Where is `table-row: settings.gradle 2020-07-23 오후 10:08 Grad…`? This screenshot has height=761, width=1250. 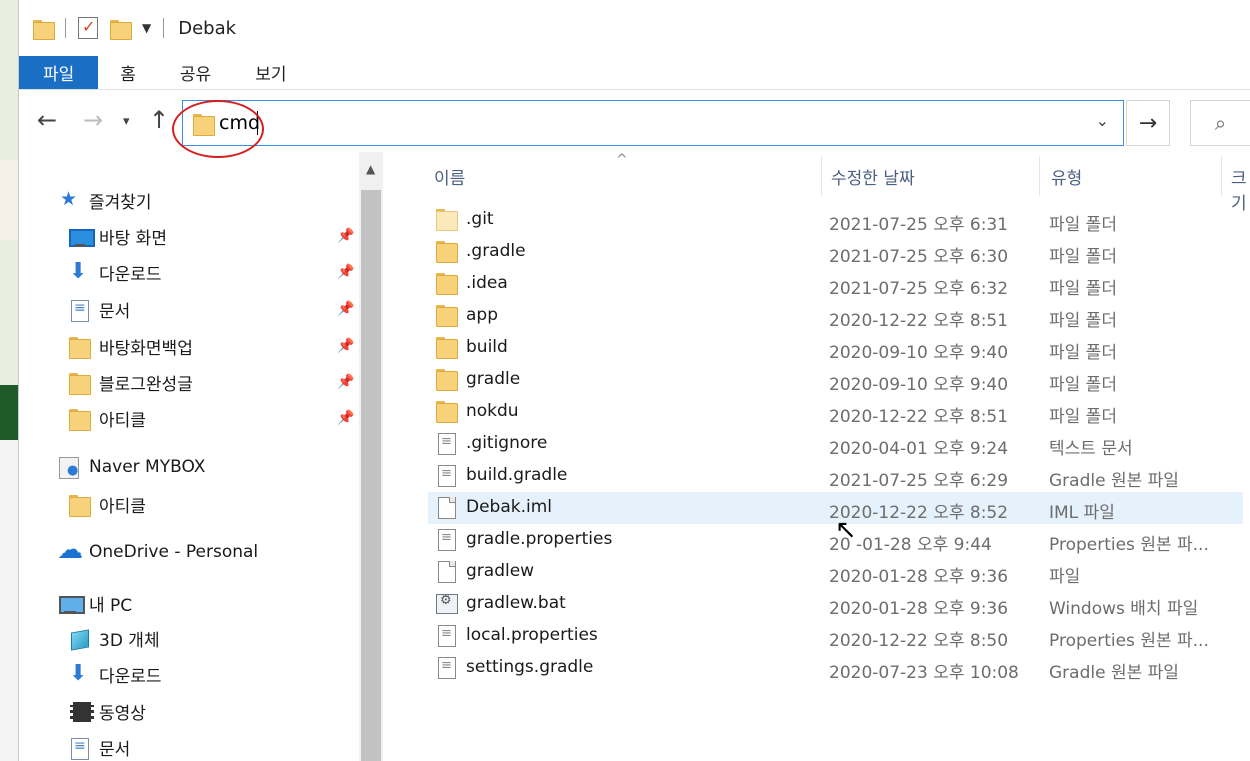 table-row: settings.gradle 2020-07-23 오후 10:08 Grad… is located at coordinates (835, 668).